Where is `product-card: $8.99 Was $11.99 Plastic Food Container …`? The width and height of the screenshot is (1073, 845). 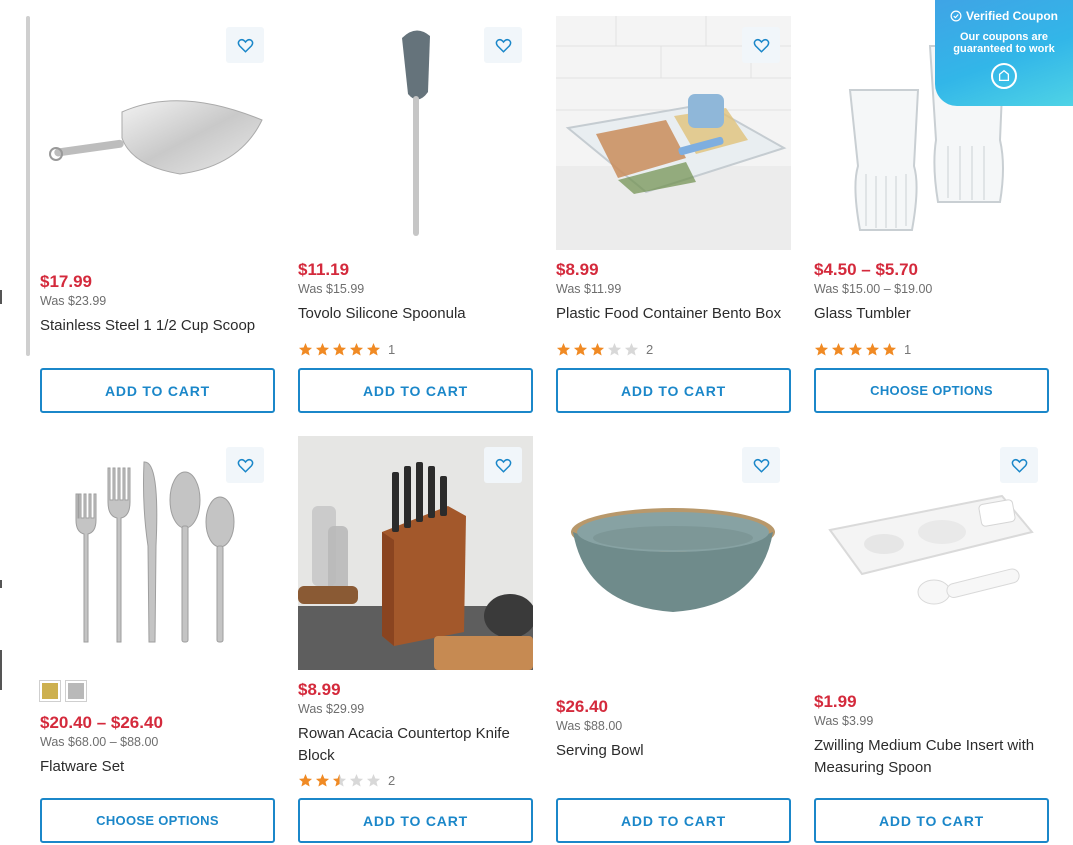 product-card: $8.99 Was $11.99 Plastic Food Container … is located at coordinates (673, 223).